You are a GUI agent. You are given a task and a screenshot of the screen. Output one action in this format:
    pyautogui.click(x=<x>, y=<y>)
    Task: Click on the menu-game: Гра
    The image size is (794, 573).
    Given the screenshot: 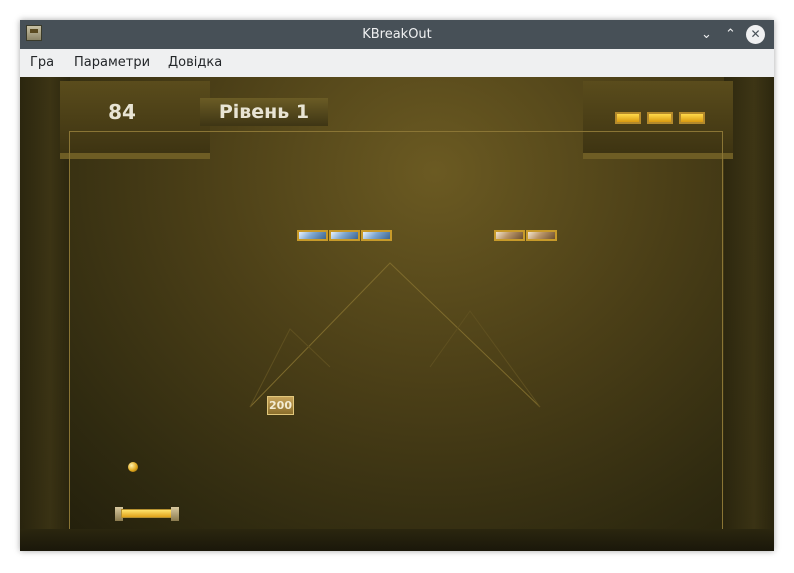 What is the action you would take?
    pyautogui.click(x=42, y=63)
    